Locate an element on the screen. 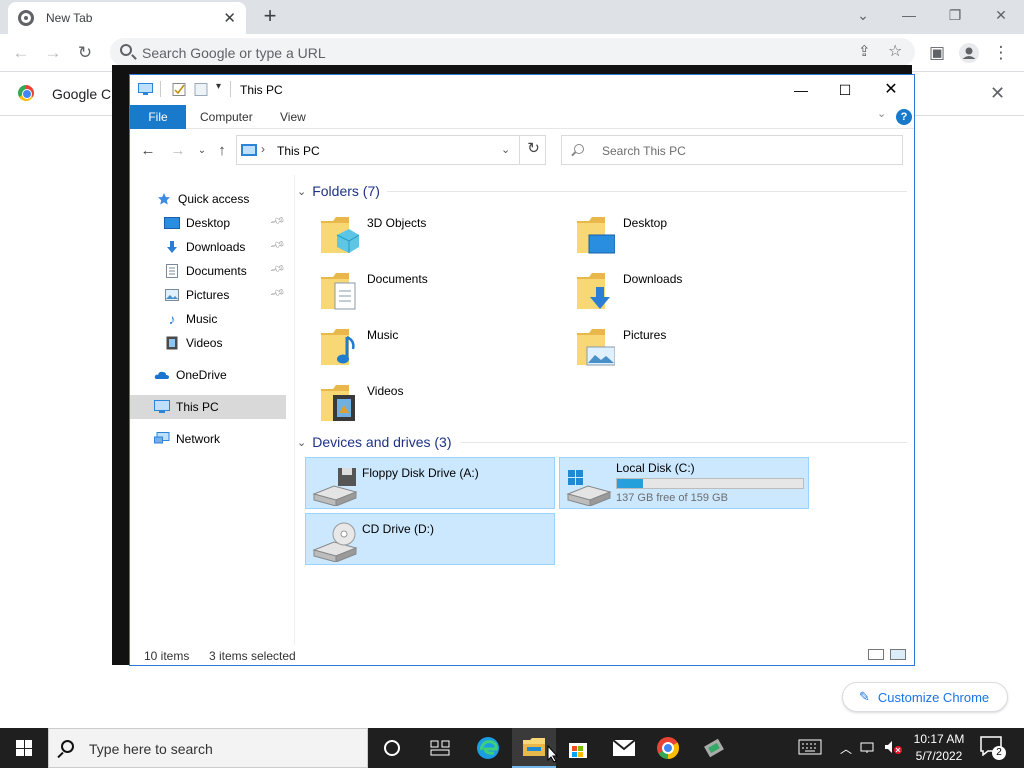 This screenshot has width=1024, height=768. sidebar-item-label: Quick access is located at coordinates (214, 199).